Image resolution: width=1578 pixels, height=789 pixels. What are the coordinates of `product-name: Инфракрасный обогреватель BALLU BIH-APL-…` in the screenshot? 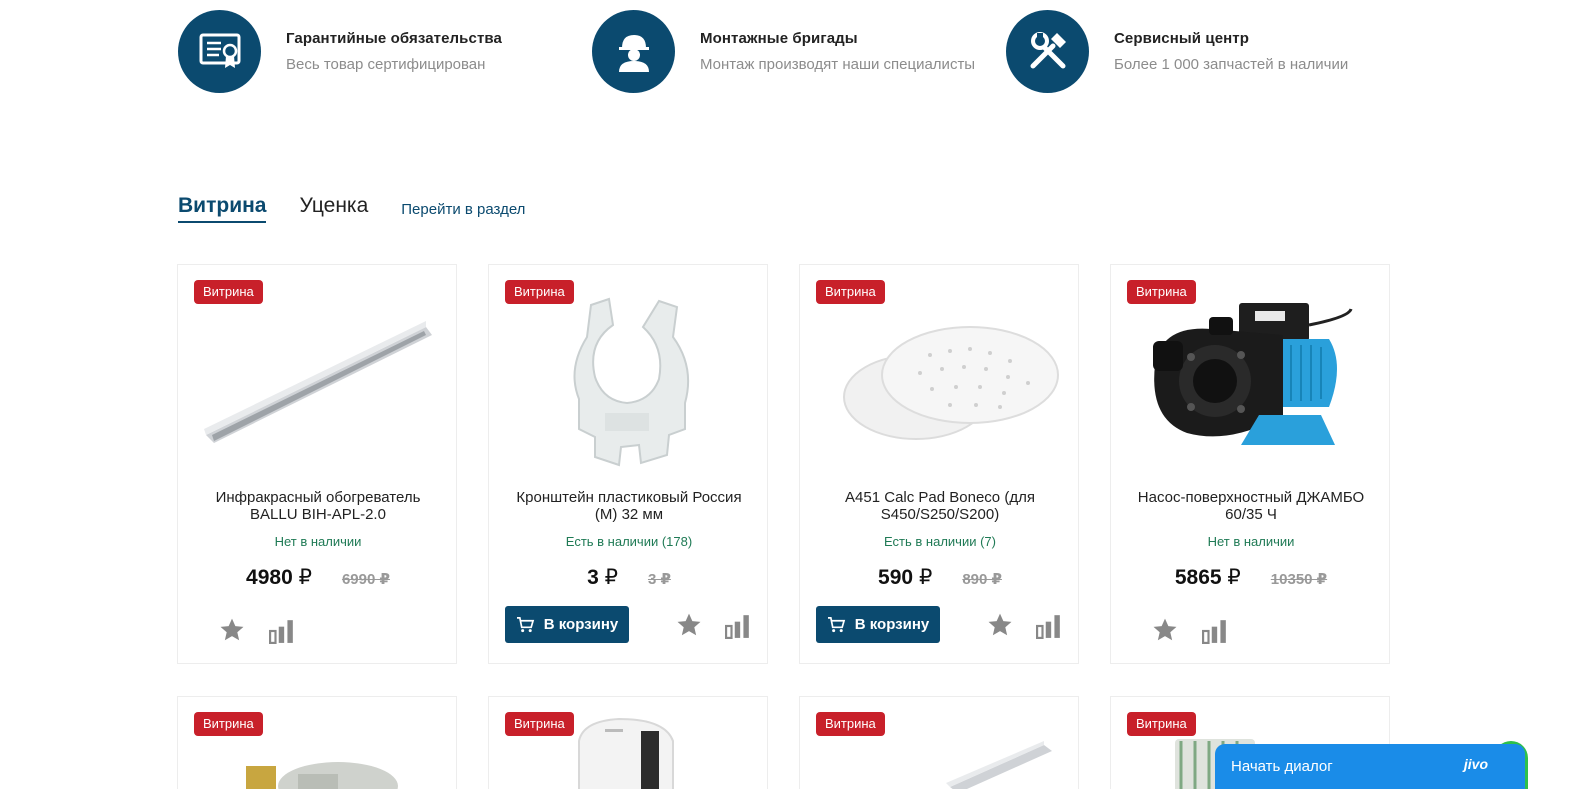 It's located at (318, 506).